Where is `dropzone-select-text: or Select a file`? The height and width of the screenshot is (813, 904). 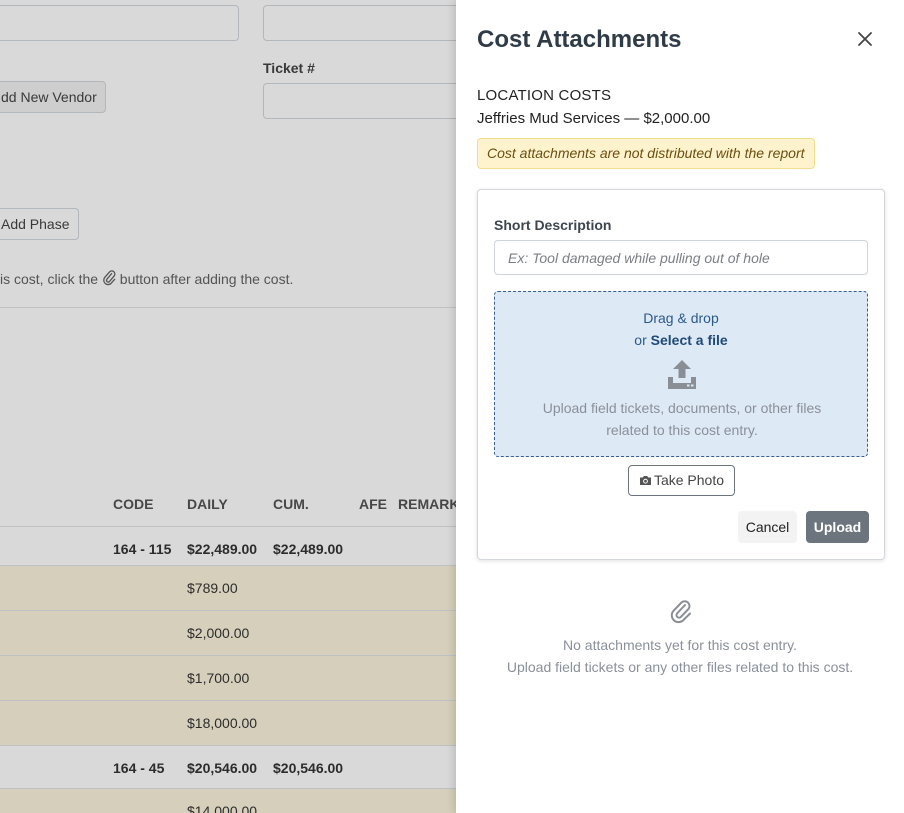 dropzone-select-text: or Select a file is located at coordinates (681, 340).